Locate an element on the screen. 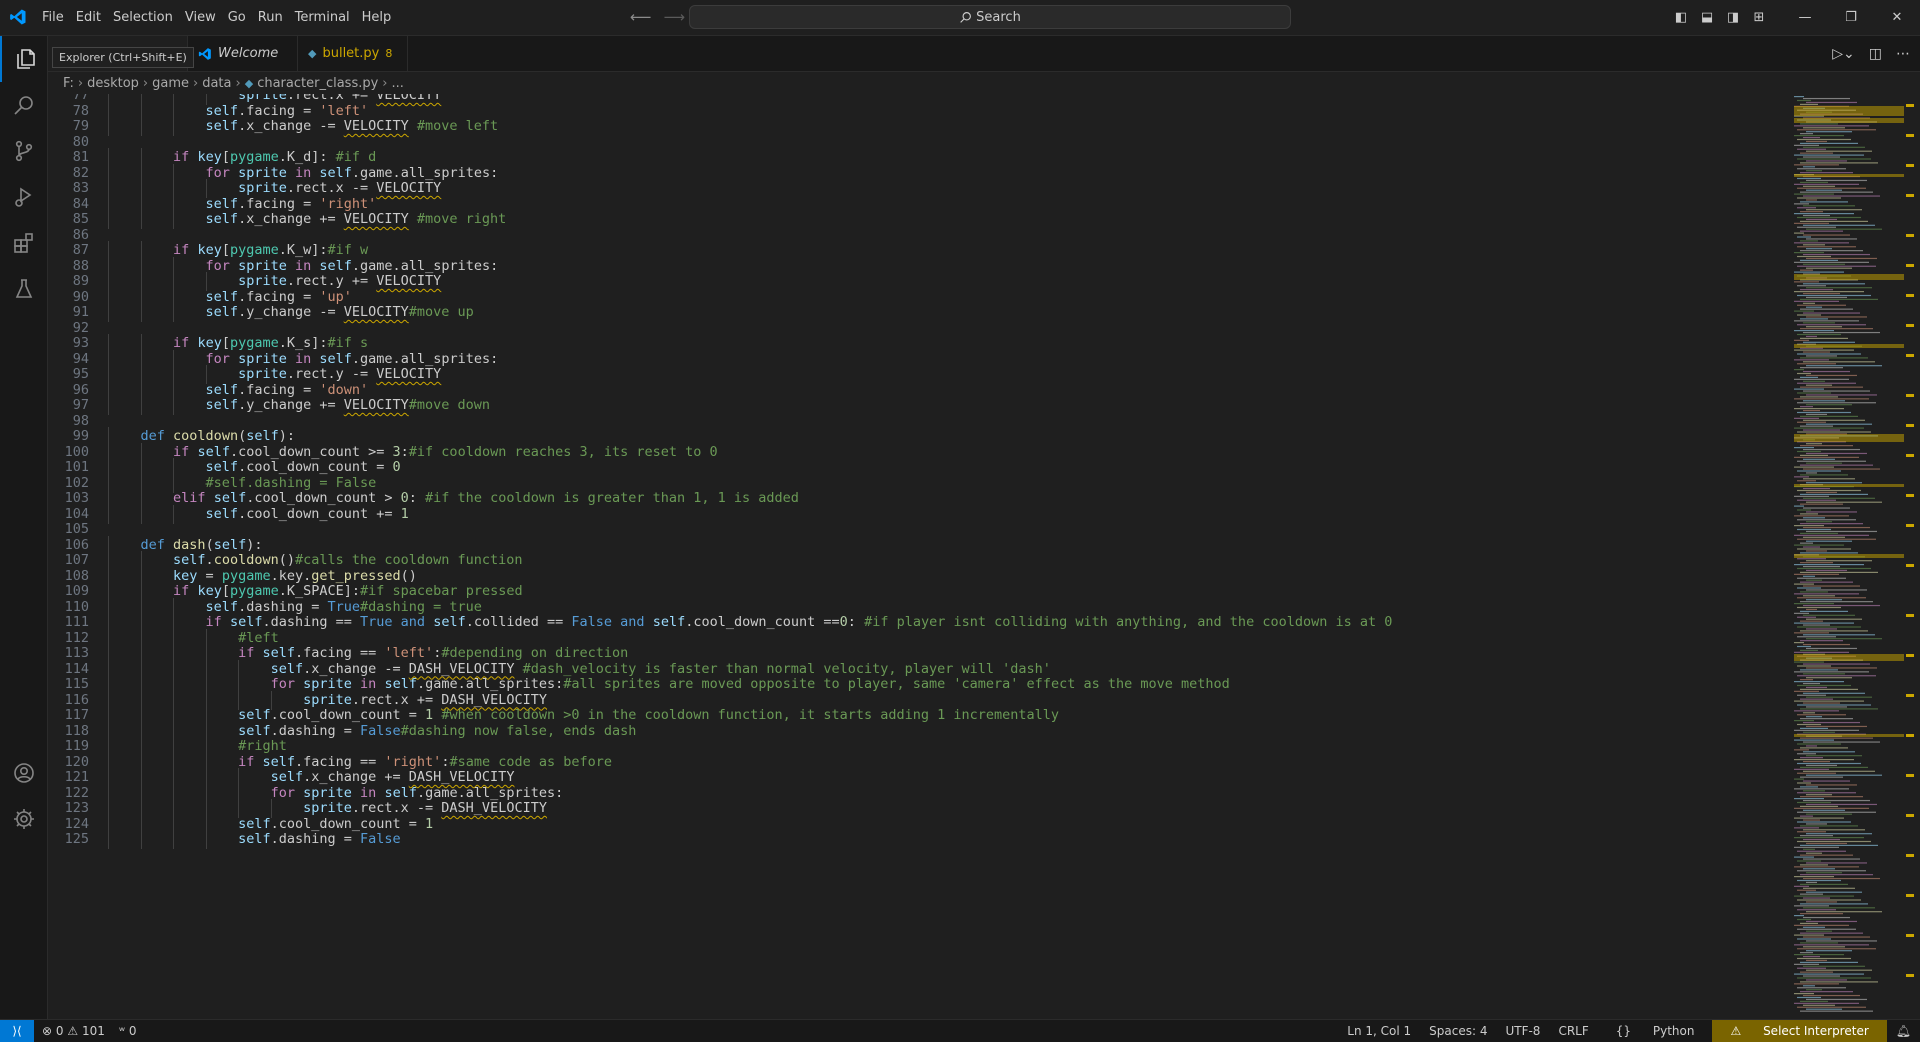 The width and height of the screenshot is (1920, 1042). breadcrumb-folder-game: game is located at coordinates (170, 83).